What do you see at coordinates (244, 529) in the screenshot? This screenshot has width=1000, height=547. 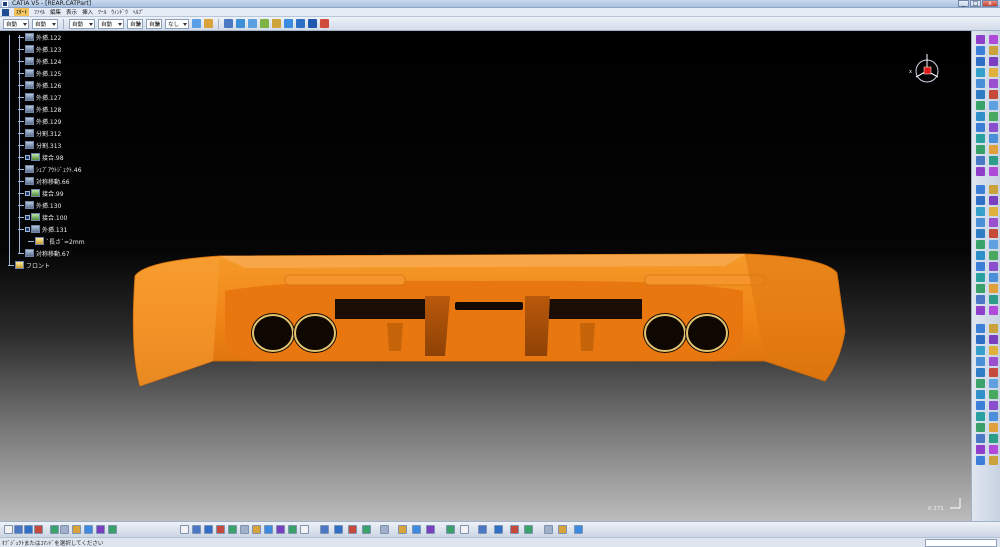 I see `zoom-out-icon` at bounding box center [244, 529].